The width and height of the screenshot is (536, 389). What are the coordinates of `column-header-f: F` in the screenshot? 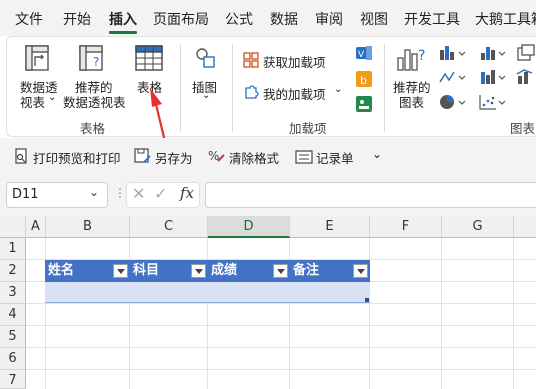 It's located at (406, 227).